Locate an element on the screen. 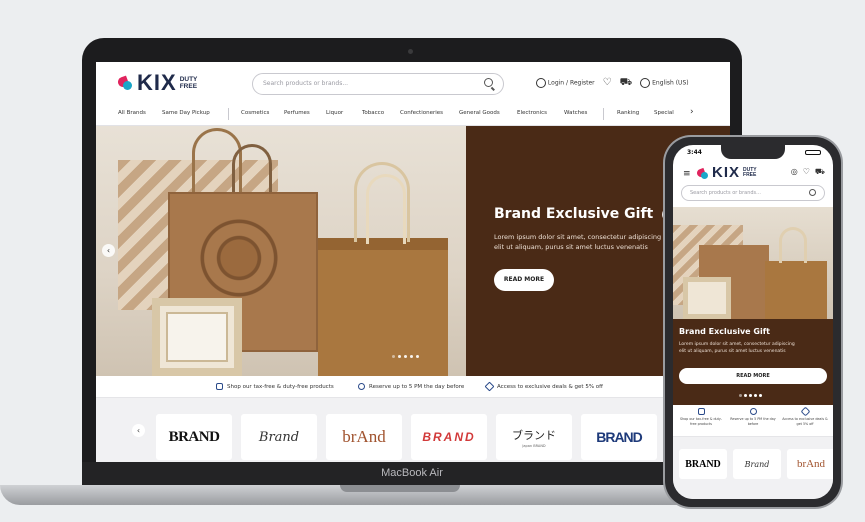 The height and width of the screenshot is (522, 865). nav-item-liquor: Liquor is located at coordinates (334, 113).